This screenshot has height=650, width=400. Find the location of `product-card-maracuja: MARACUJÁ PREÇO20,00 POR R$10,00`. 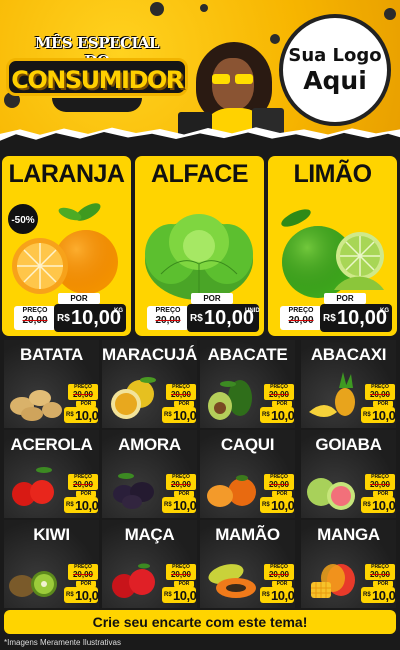

product-card-maracuja: MARACUJÁ PREÇO20,00 POR R$10,00 is located at coordinates (149, 384).